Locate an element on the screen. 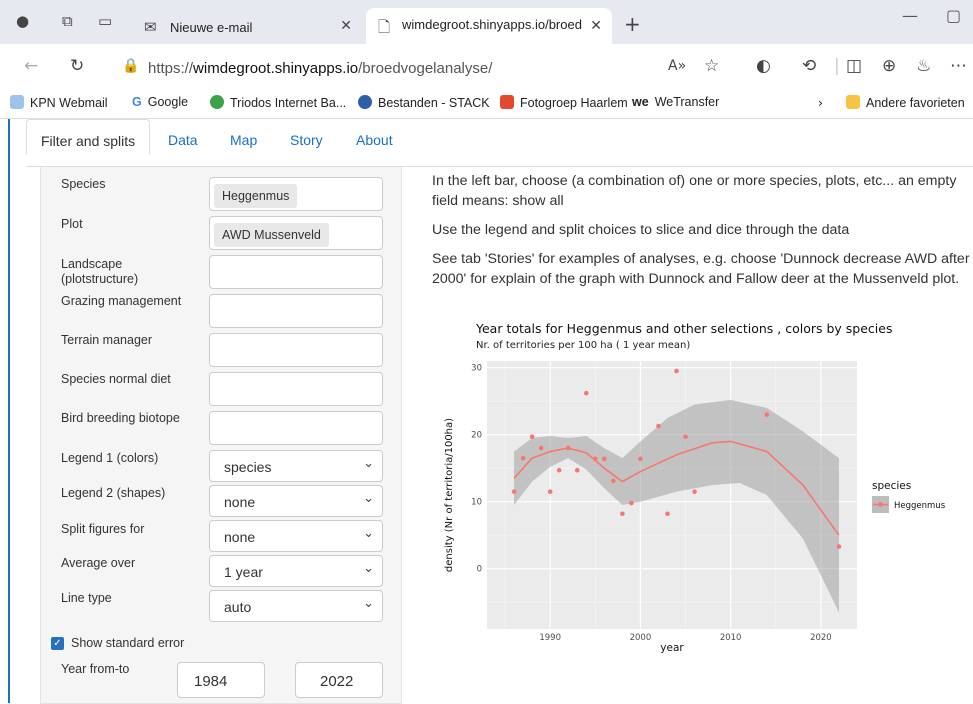 The width and height of the screenshot is (973, 704). folder-icon is located at coordinates (853, 102).